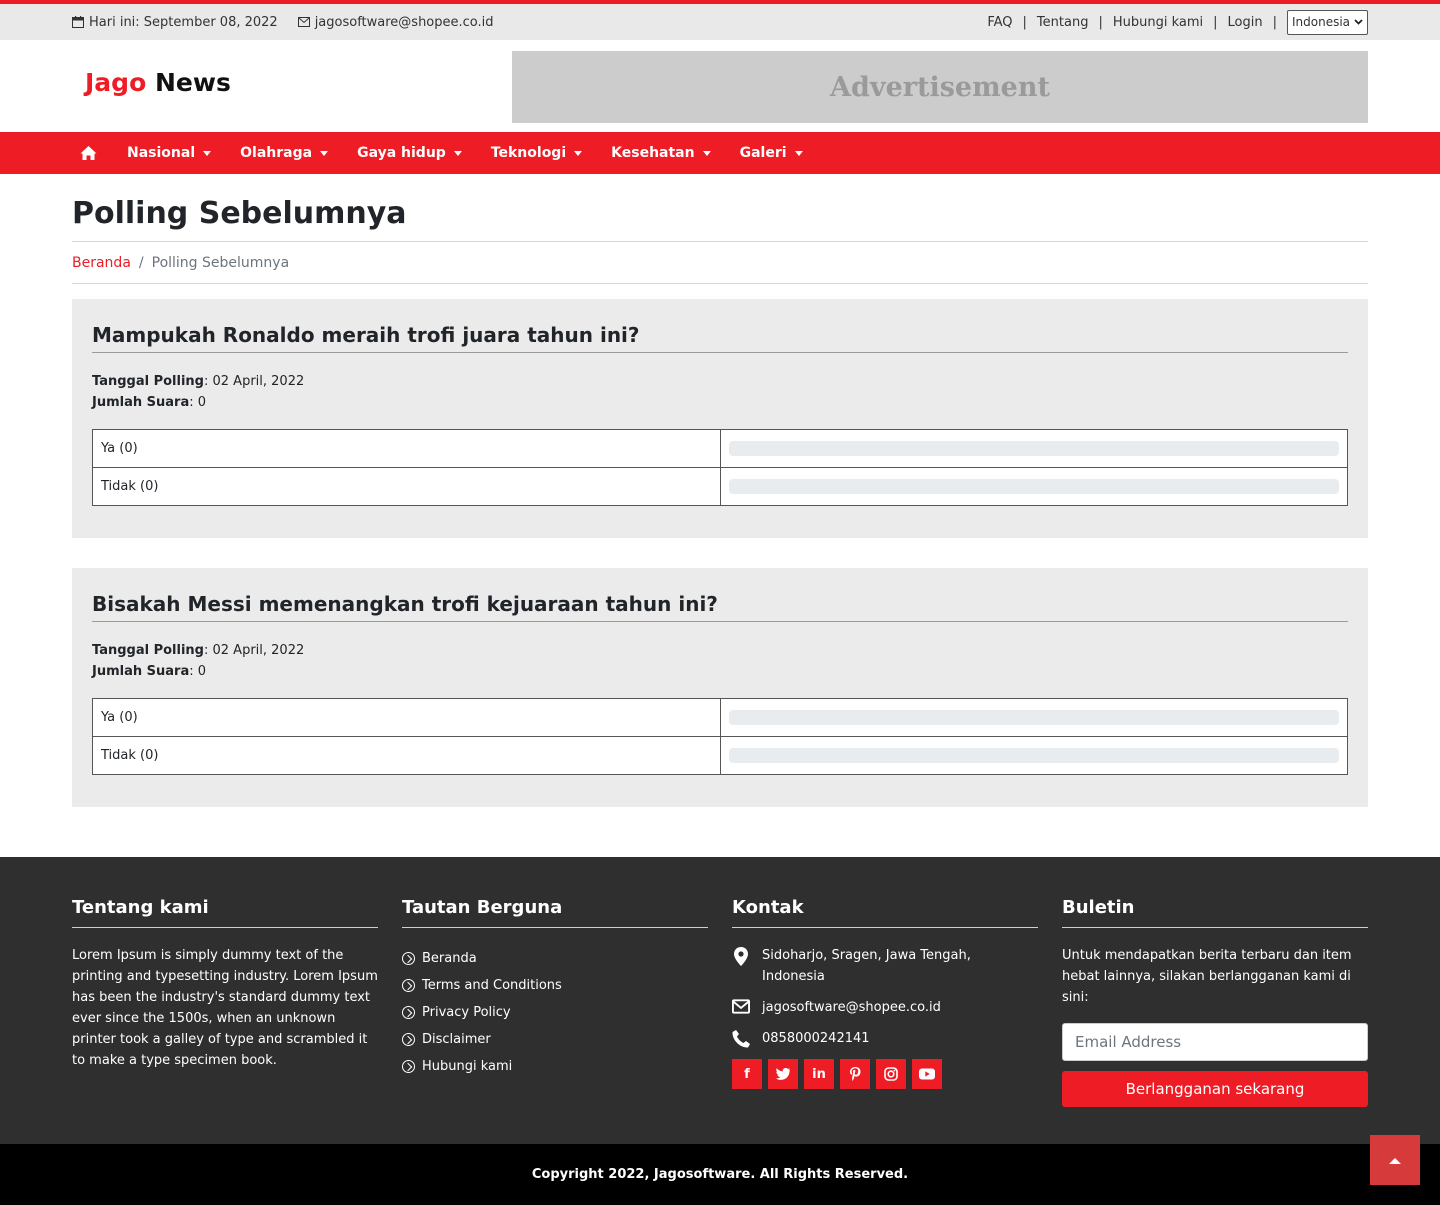 Image resolution: width=1440 pixels, height=1205 pixels. Describe the element at coordinates (1245, 22) in the screenshot. I see `login-link: Login` at that location.